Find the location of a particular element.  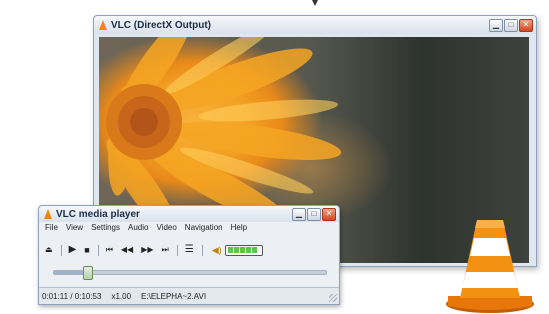

play-icon: ▶ is located at coordinates (73, 250).